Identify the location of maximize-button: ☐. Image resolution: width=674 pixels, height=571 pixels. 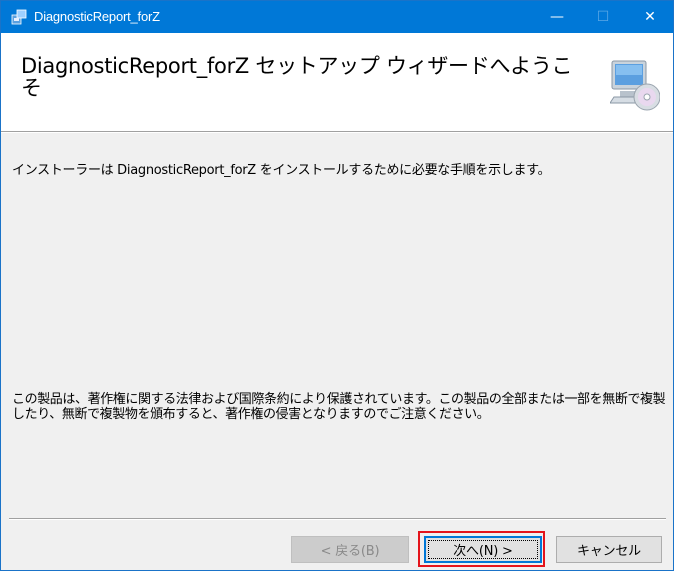
(603, 17).